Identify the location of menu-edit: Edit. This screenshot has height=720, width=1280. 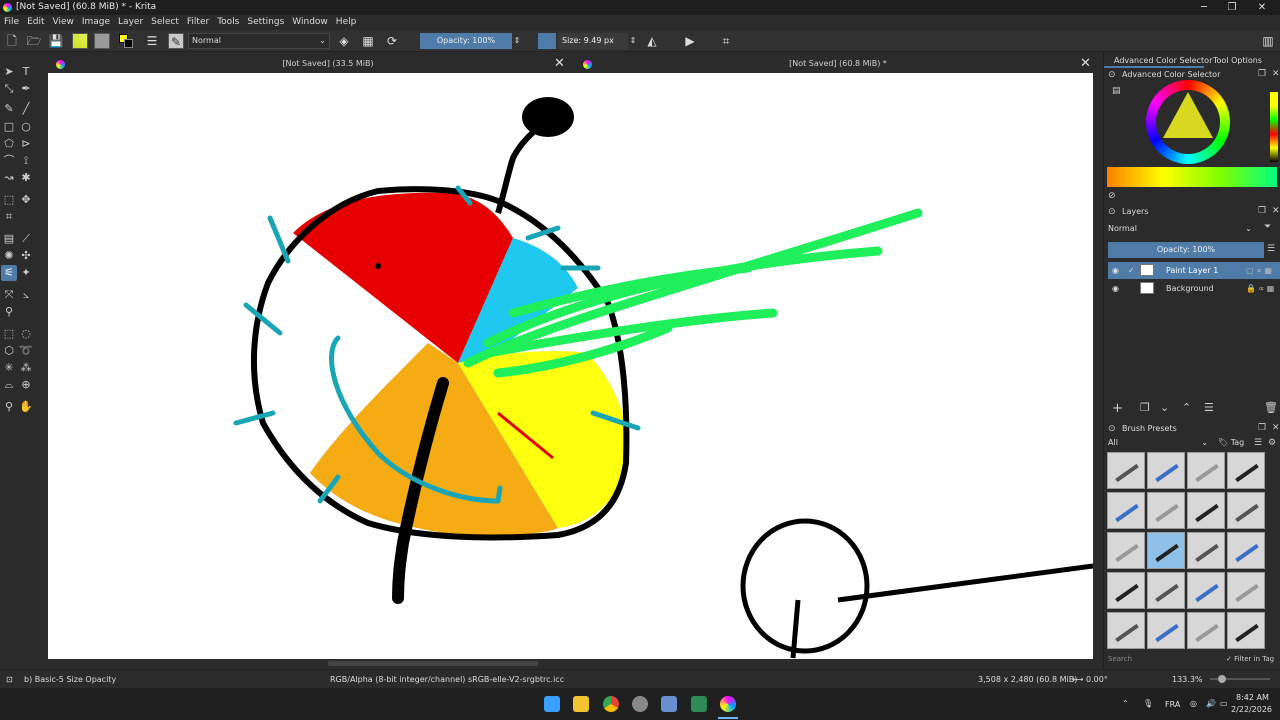
(35, 21).